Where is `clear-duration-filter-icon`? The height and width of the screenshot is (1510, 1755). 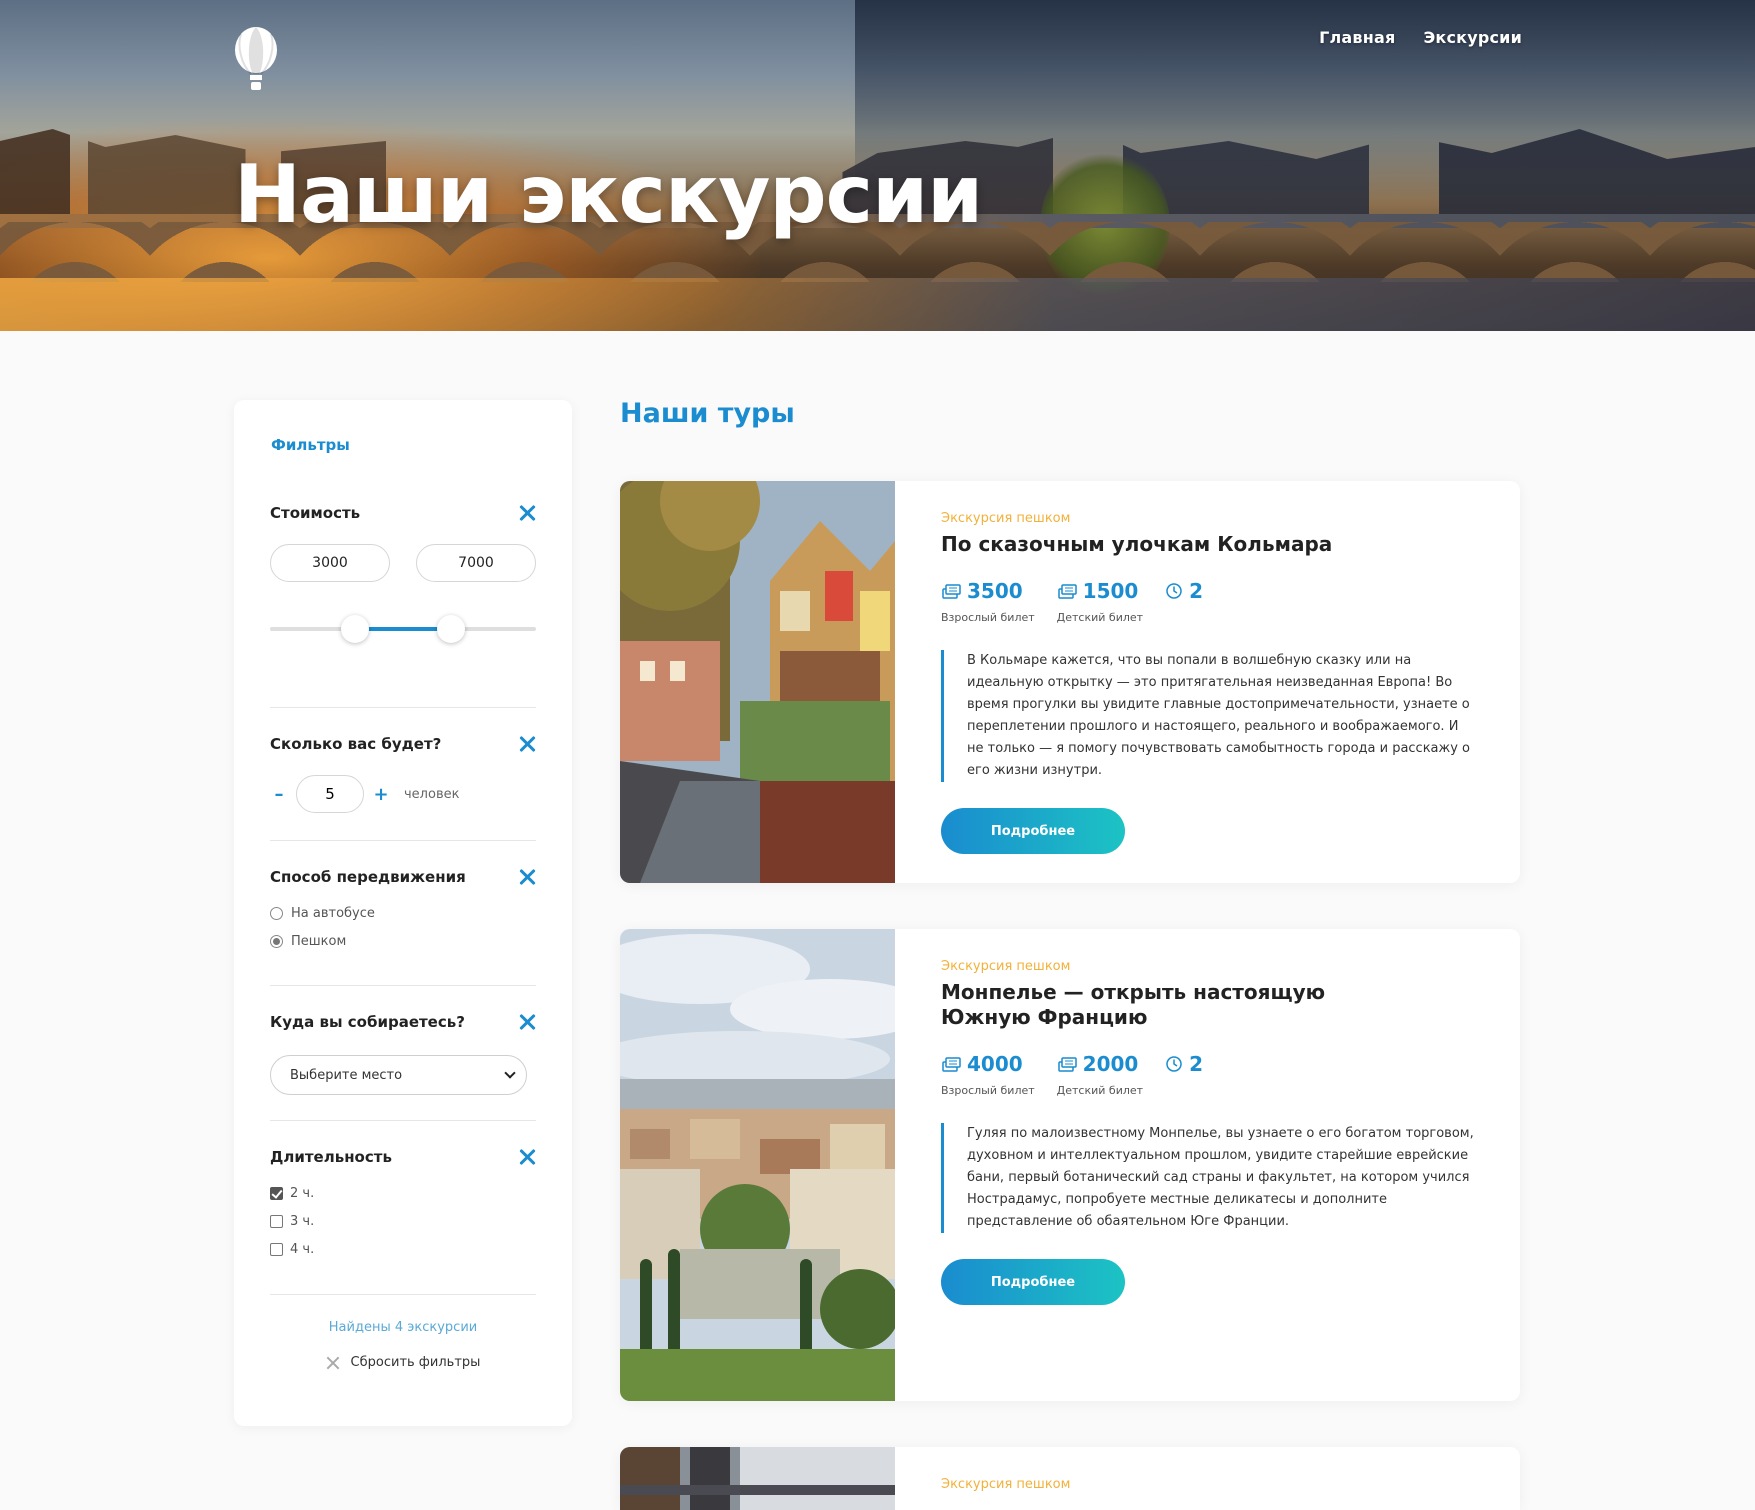 clear-duration-filter-icon is located at coordinates (527, 1157).